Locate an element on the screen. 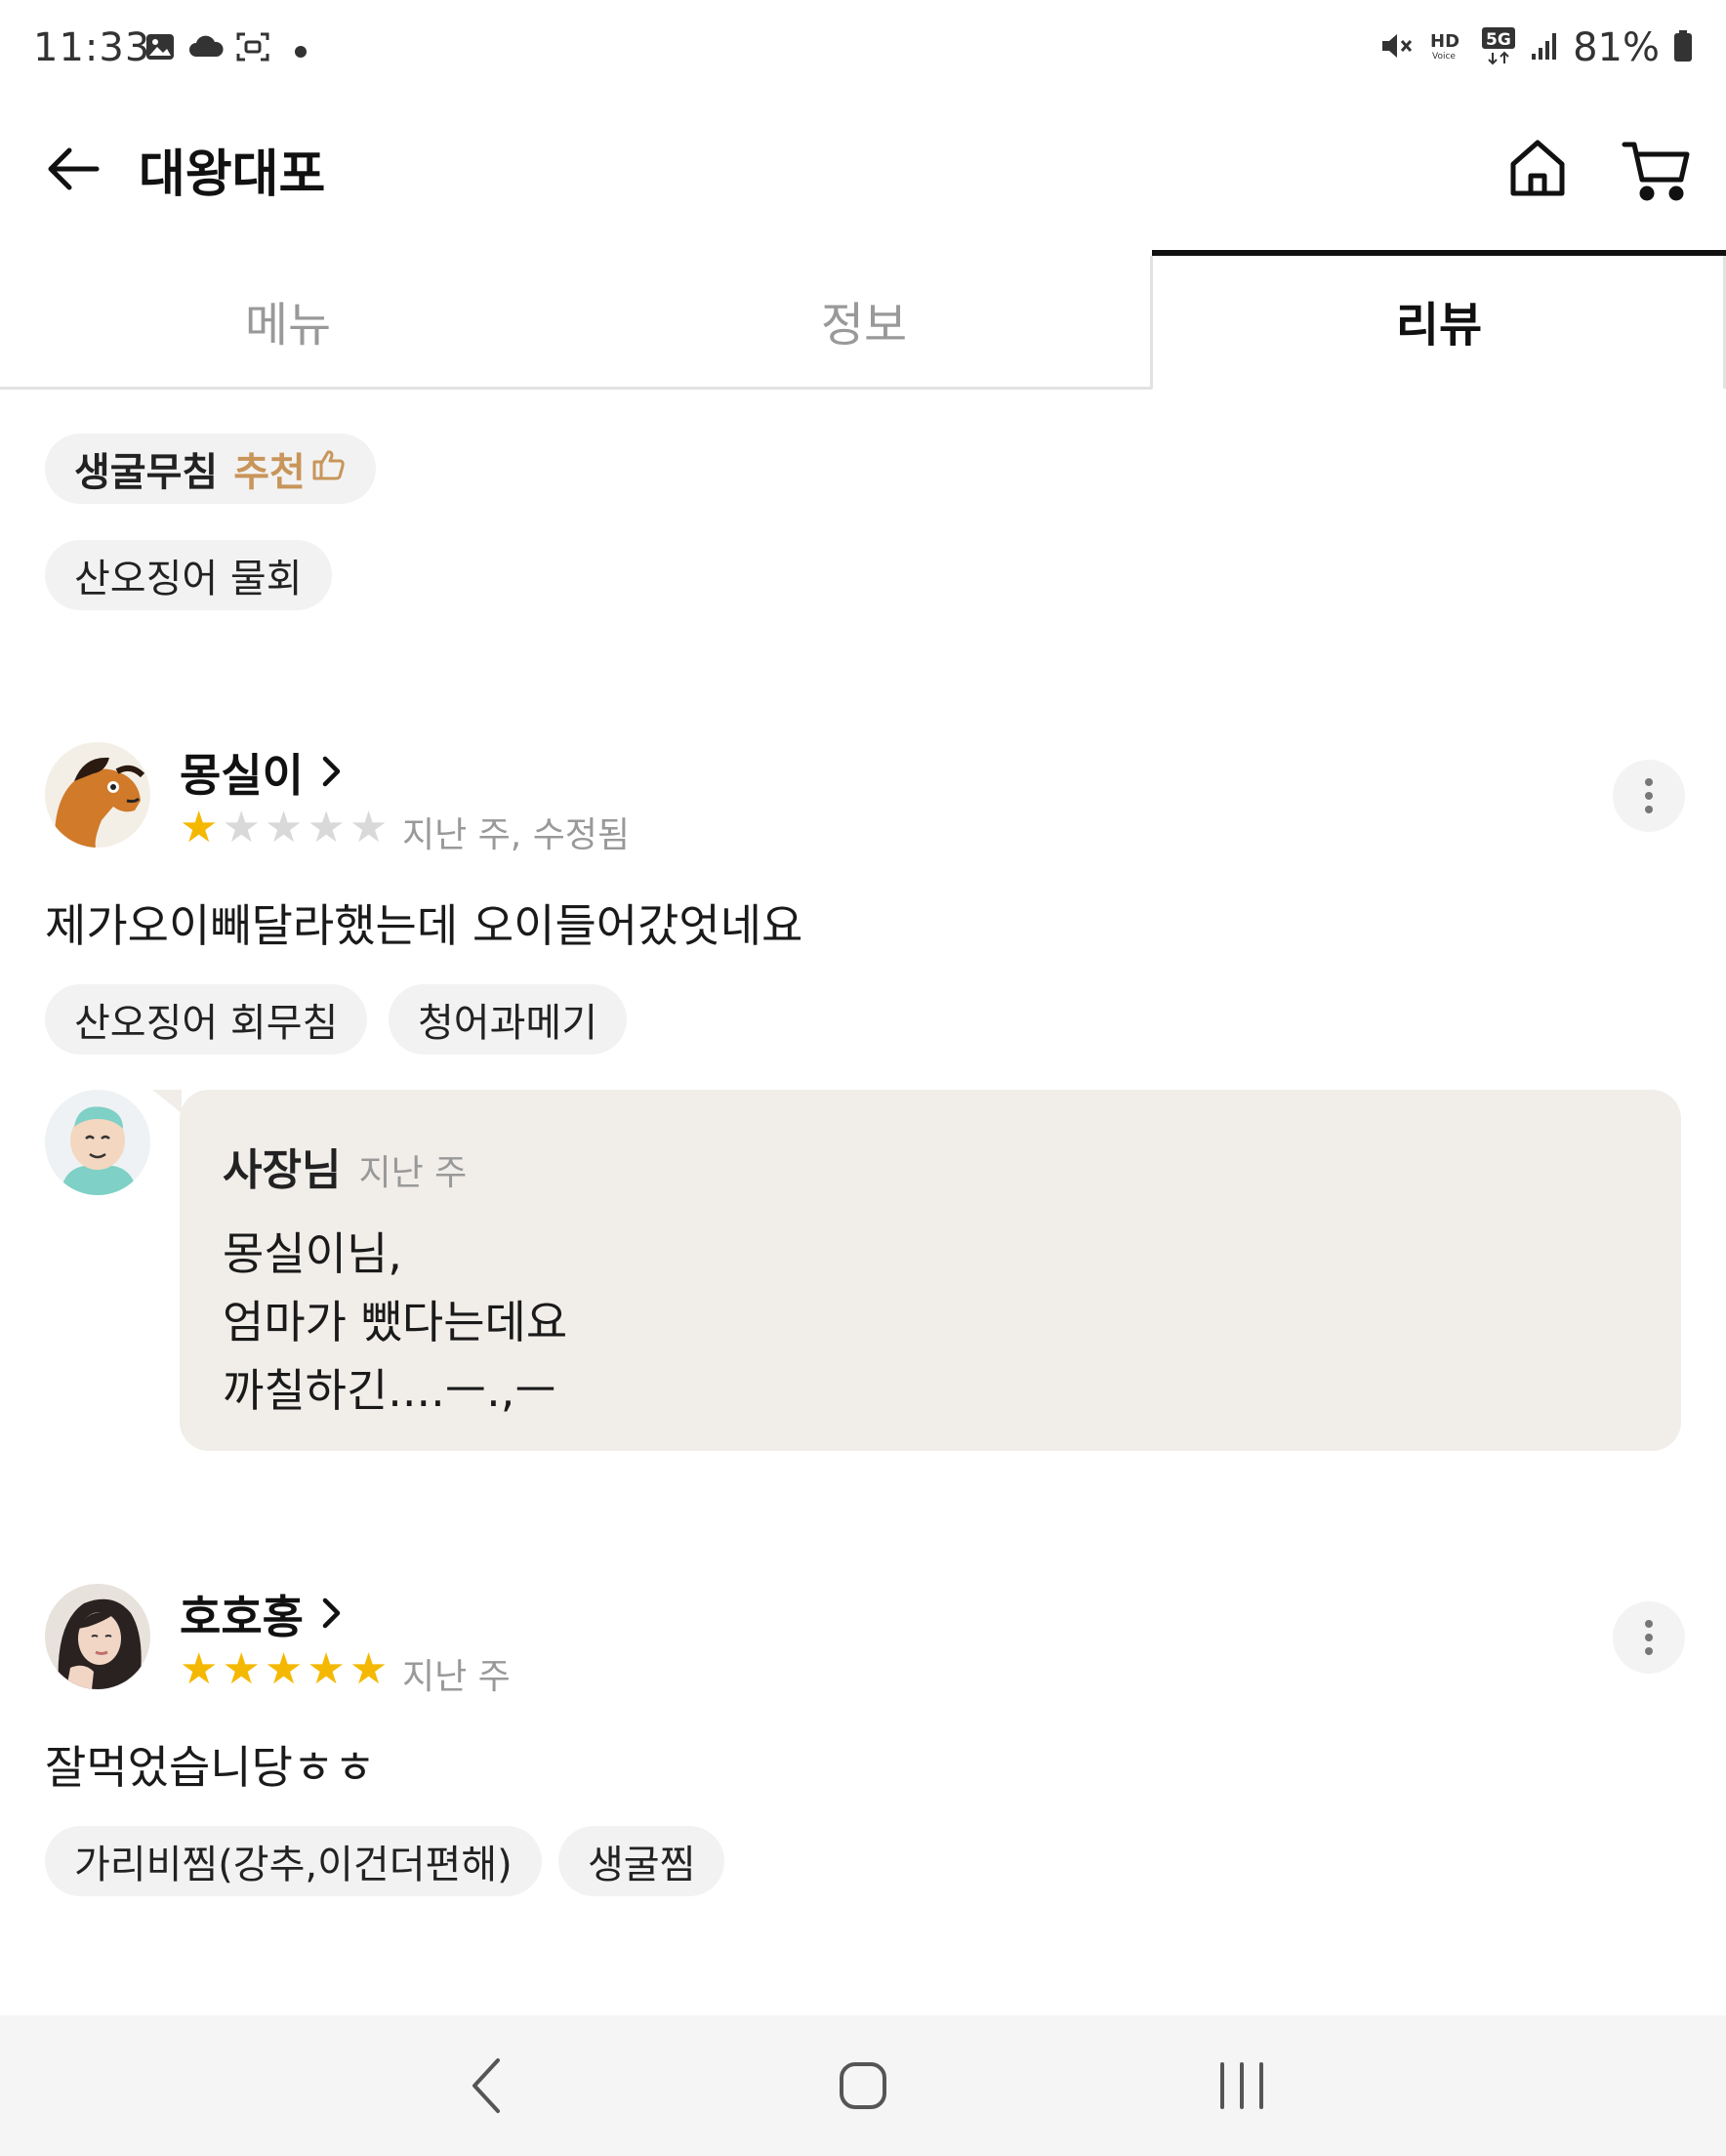 The width and height of the screenshot is (1726, 2156). svg-text: Voice is located at coordinates (1444, 57).